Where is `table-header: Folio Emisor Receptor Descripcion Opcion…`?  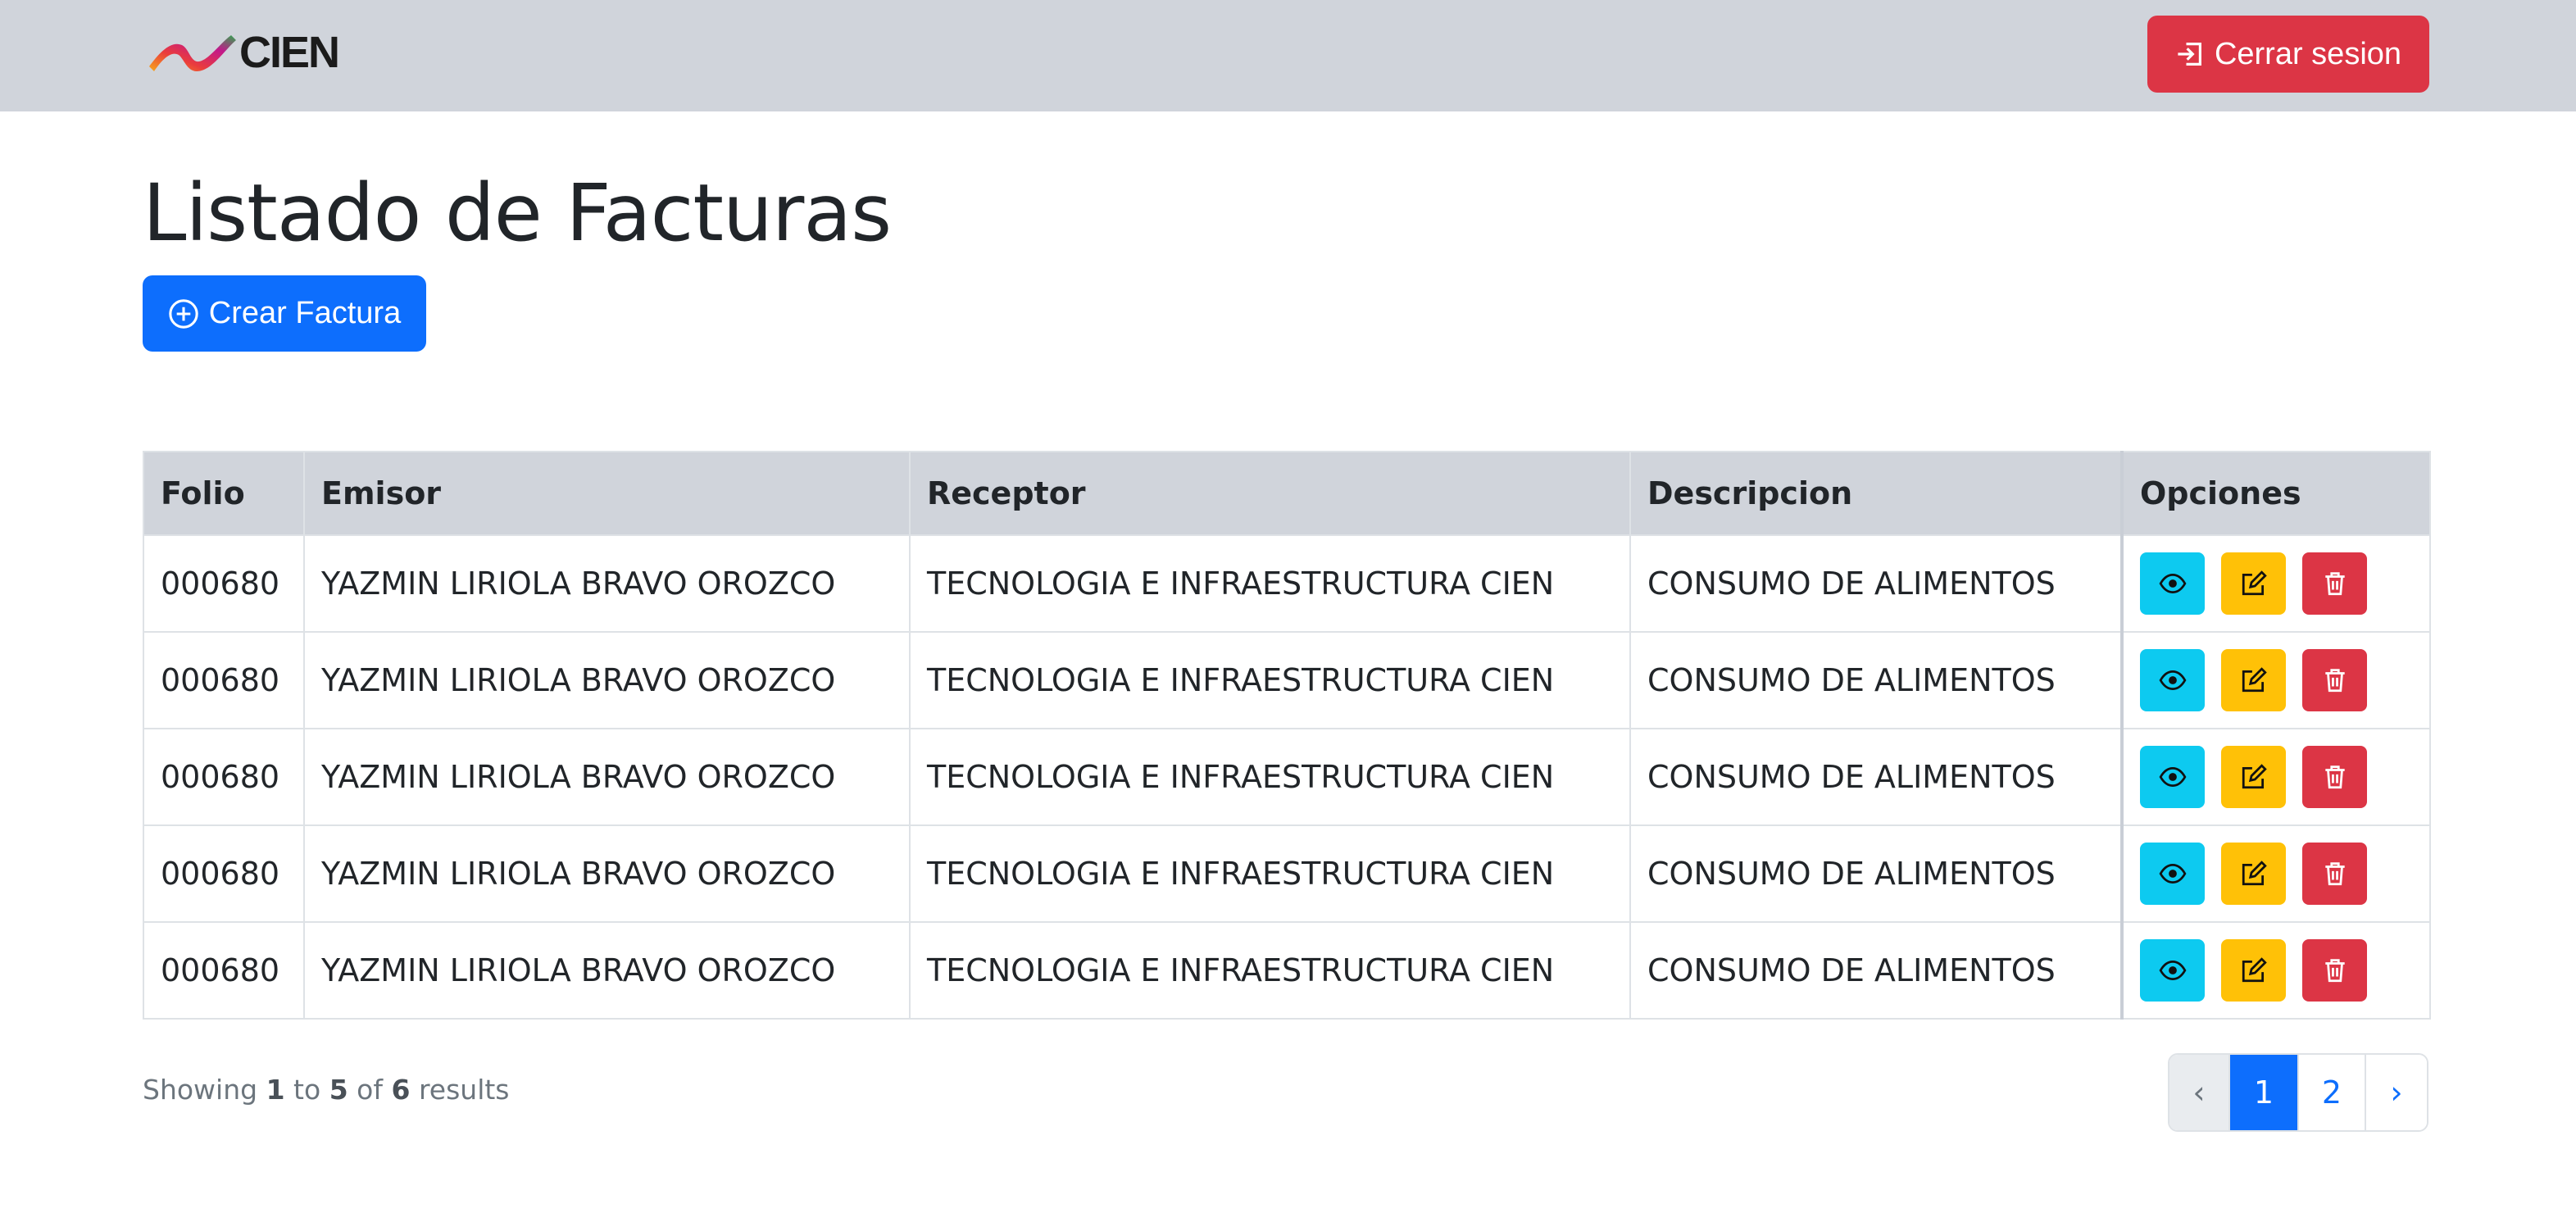
table-header: Folio Emisor Receptor Descripcion Opcion… is located at coordinates (1287, 493).